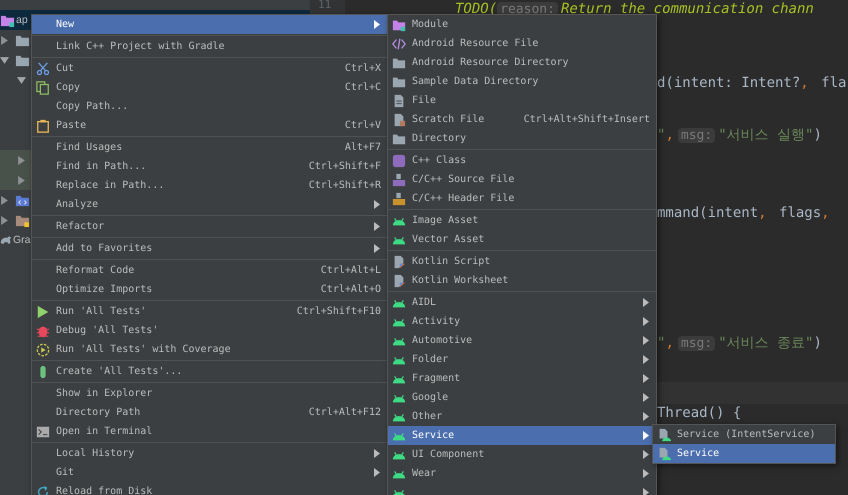 This screenshot has height=495, width=848. Describe the element at coordinates (766, 135) in the screenshot. I see `code-text: "서비스 실행"` at that location.